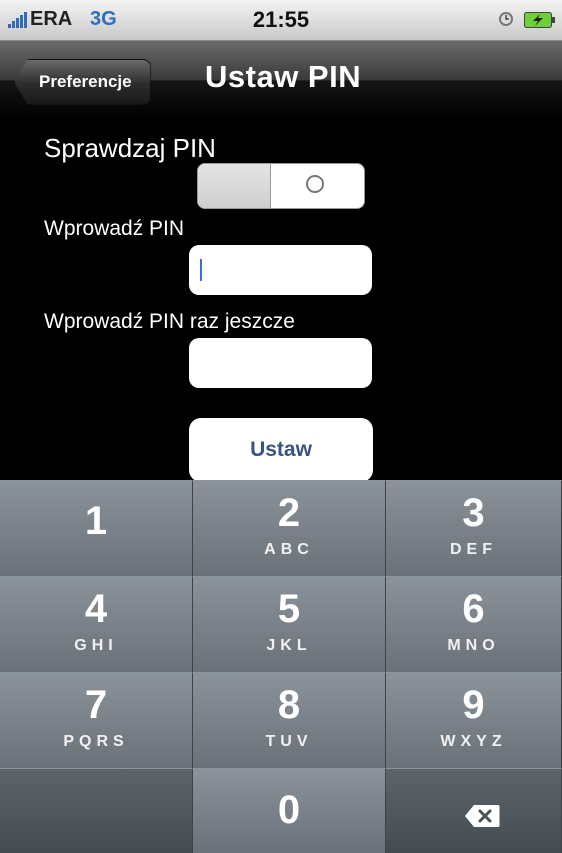  Describe the element at coordinates (130, 148) in the screenshot. I see `check-pin-label: Sprawdzaj PIN` at that location.